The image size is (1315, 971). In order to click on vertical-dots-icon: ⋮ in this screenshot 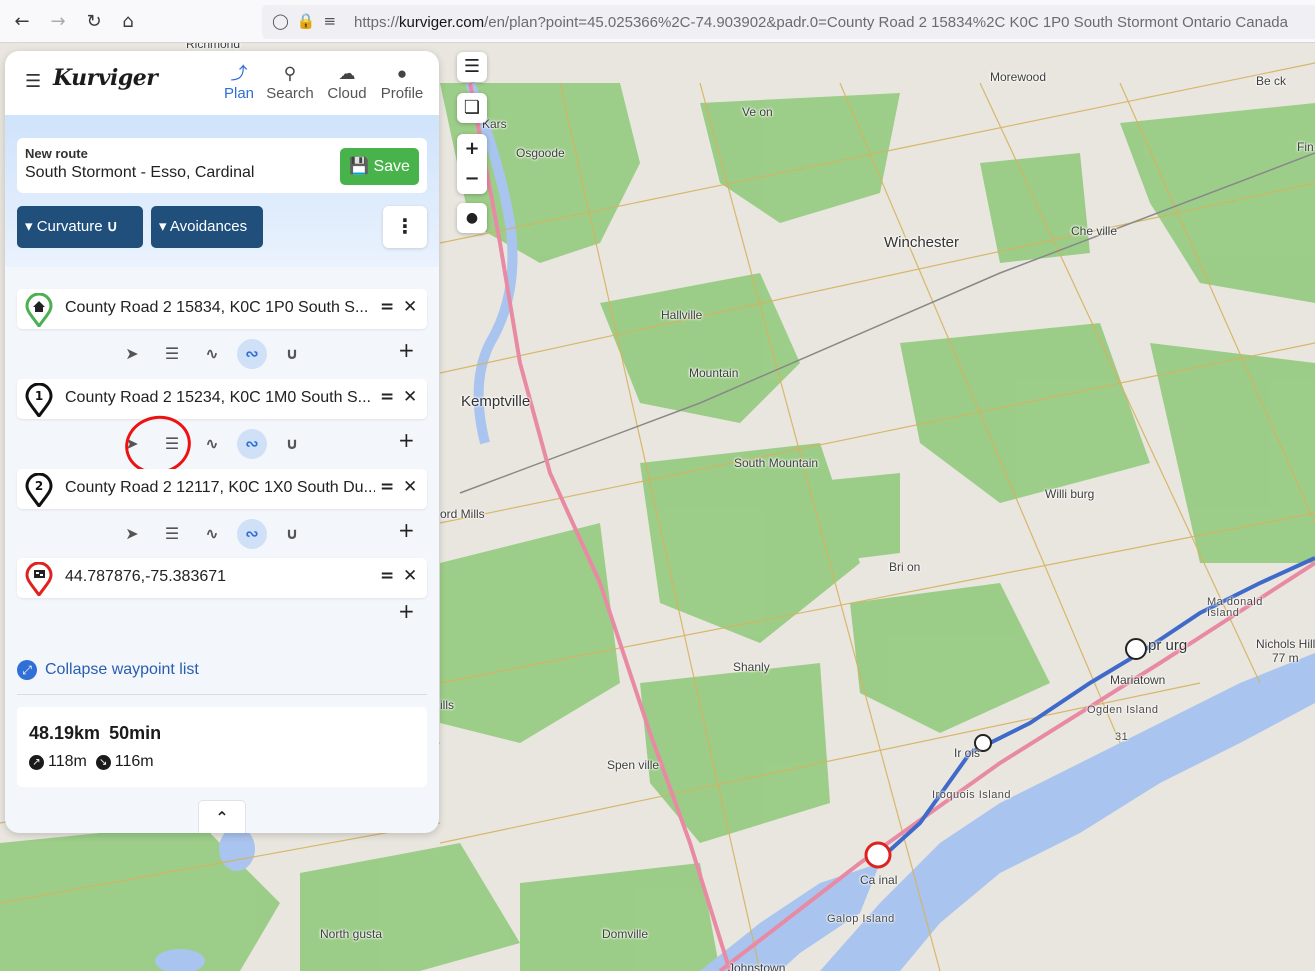, I will do `click(405, 226)`.